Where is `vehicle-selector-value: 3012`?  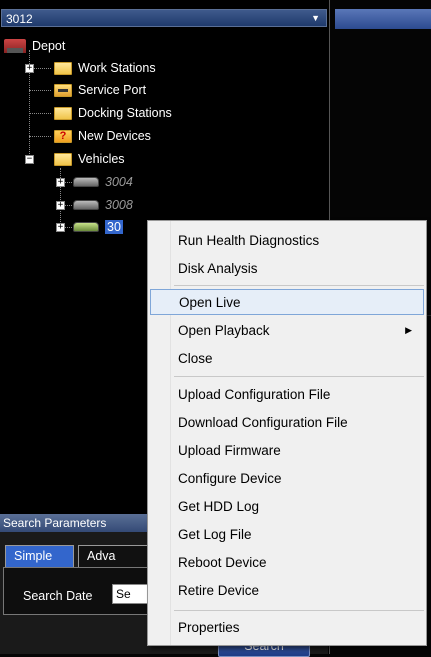
vehicle-selector-value: 3012 is located at coordinates (19, 19).